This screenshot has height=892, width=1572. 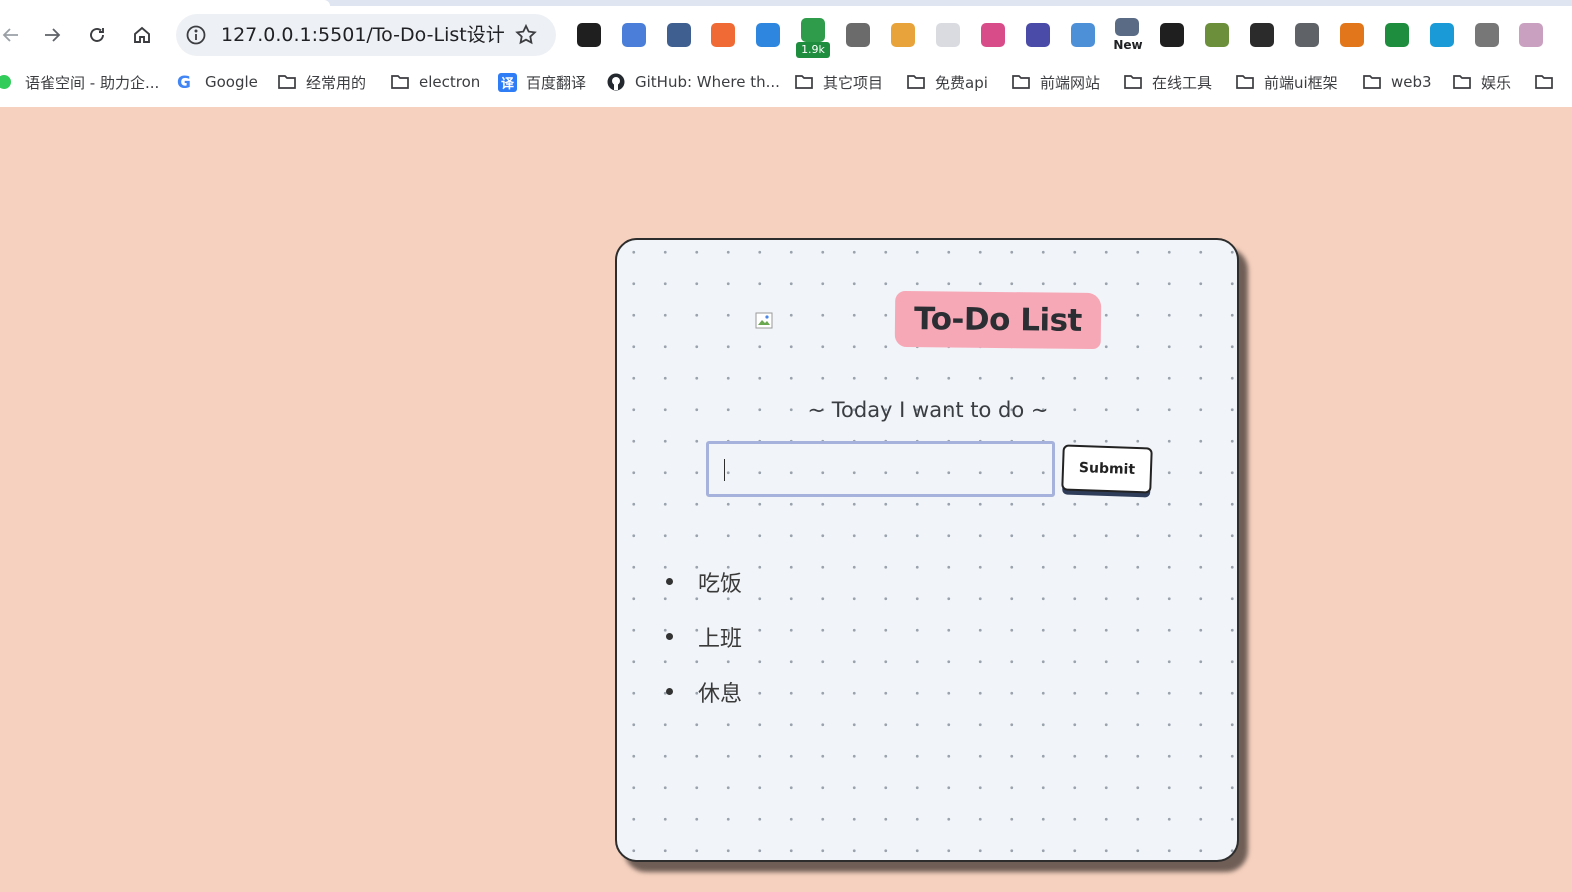 I want to click on eyes-extension-icon, so click(x=1038, y=35).